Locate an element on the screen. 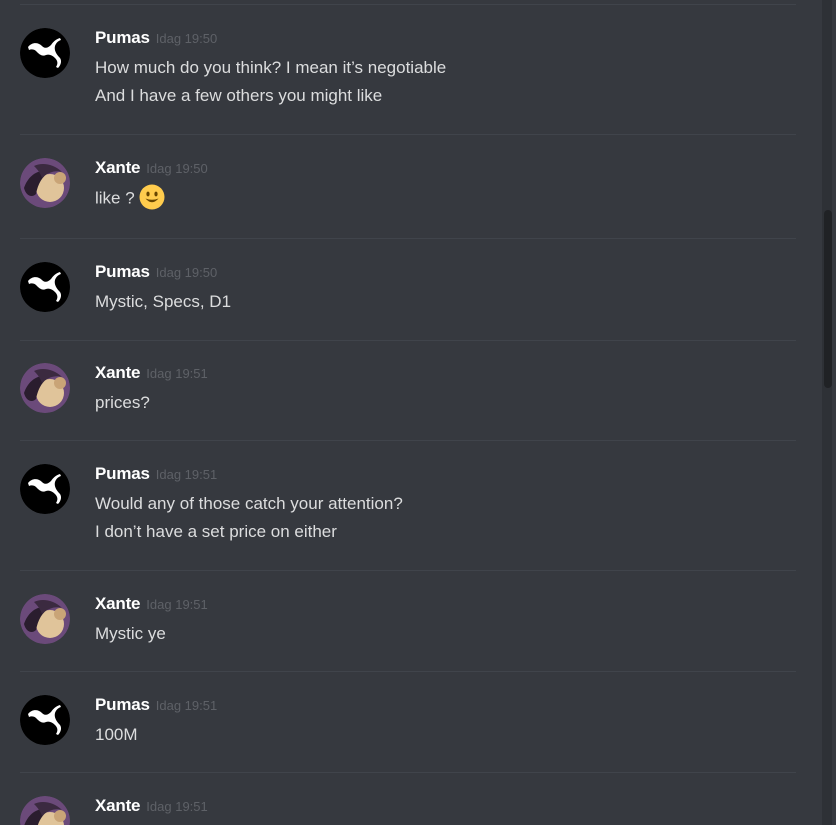 The image size is (836, 825). message-text: And I have a few others you might like is located at coordinates (239, 95).